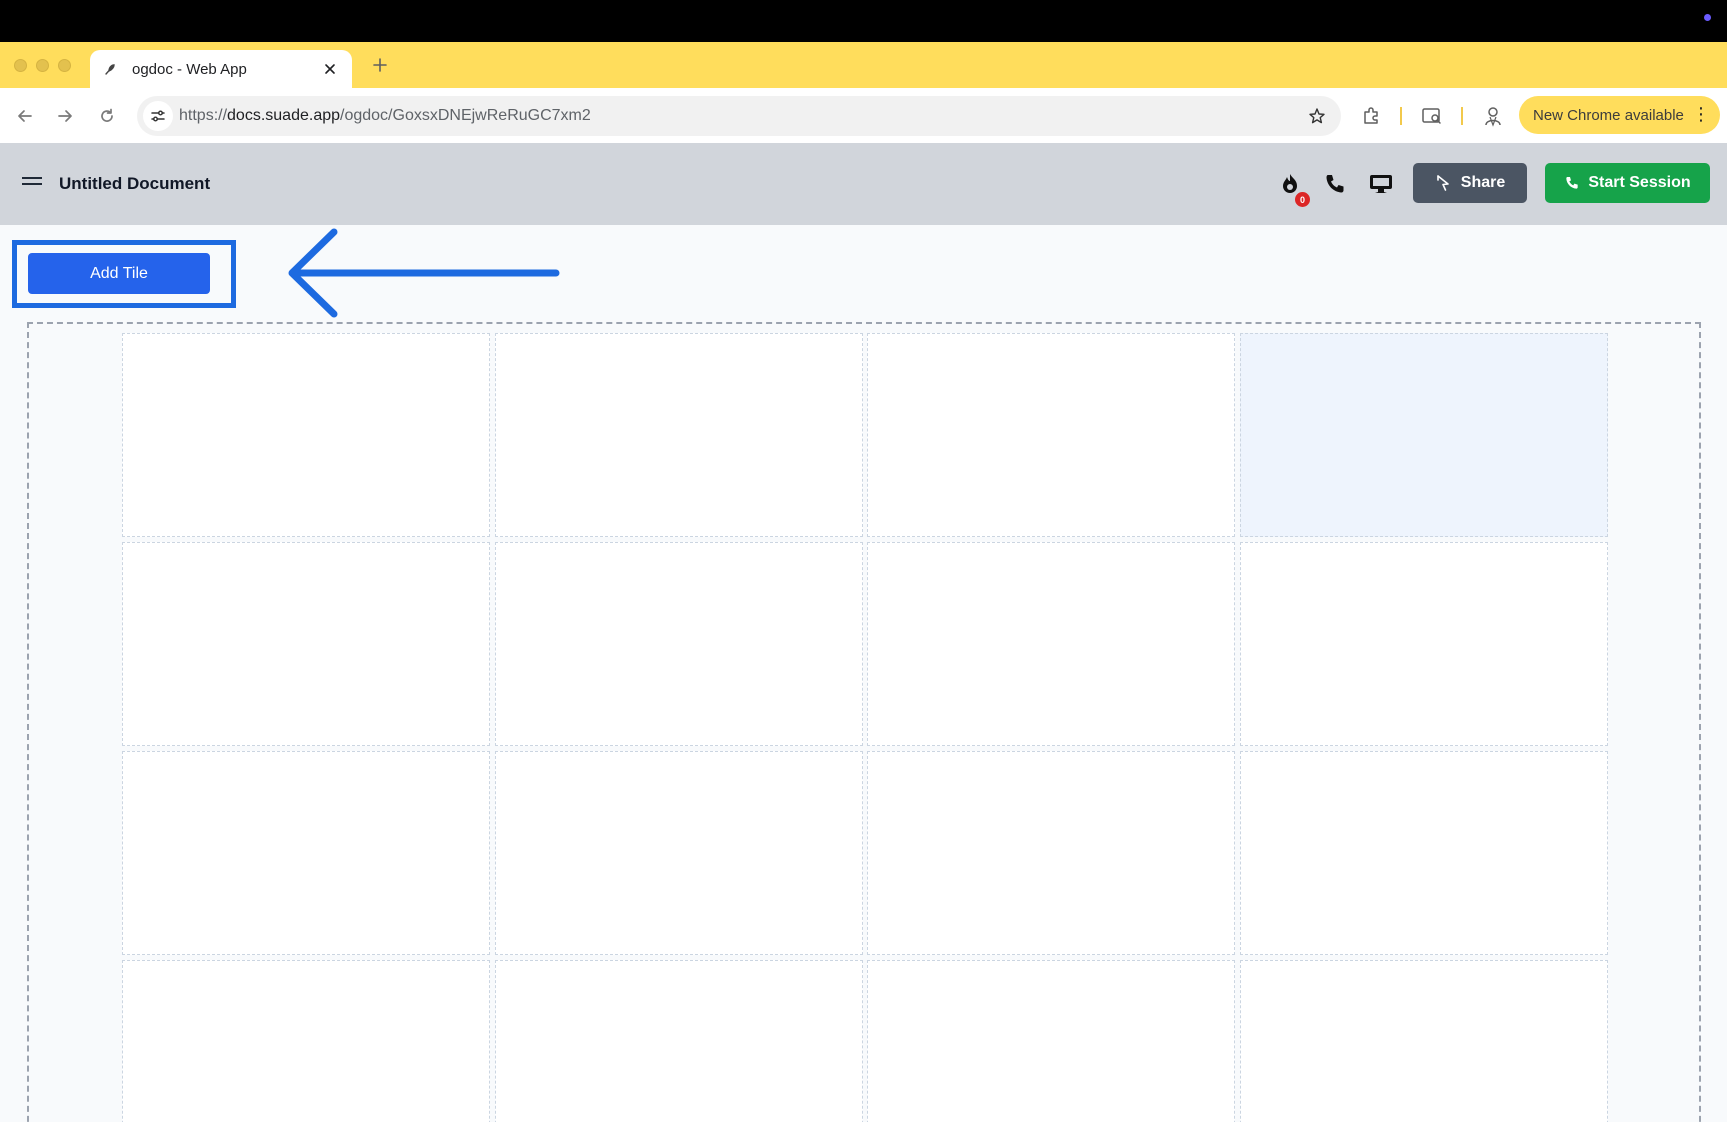  I want to click on window-minimize-button, so click(42, 65).